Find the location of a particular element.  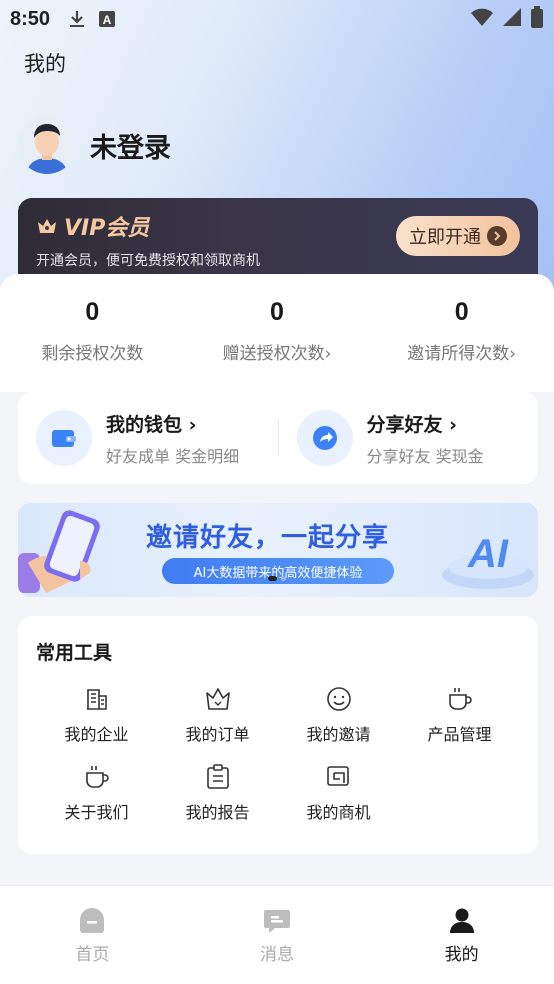

ai-graphic-icon: AI is located at coordinates (488, 560).